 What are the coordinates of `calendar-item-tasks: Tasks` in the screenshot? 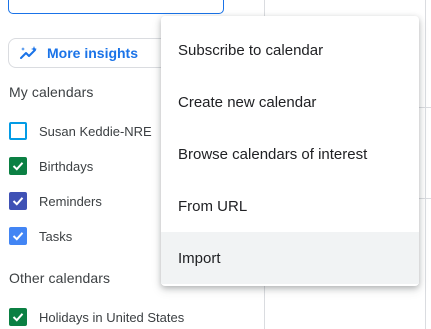 It's located at (40, 236).